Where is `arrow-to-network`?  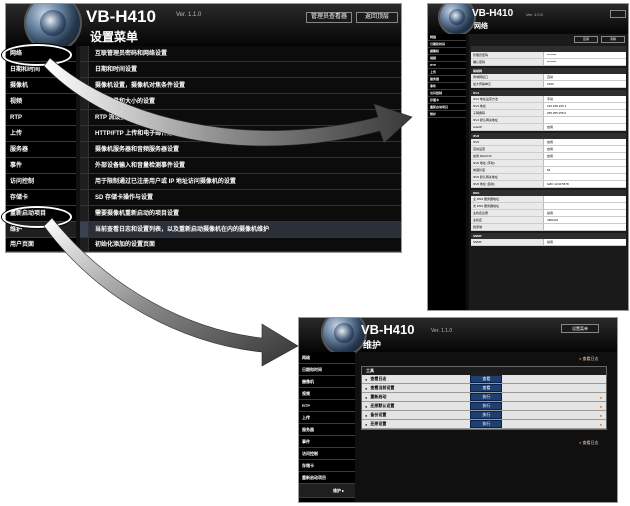
arrow-to-network is located at coordinates (228, 102).